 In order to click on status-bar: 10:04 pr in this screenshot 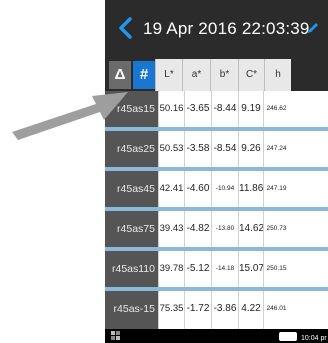, I will do `click(216, 336)`.